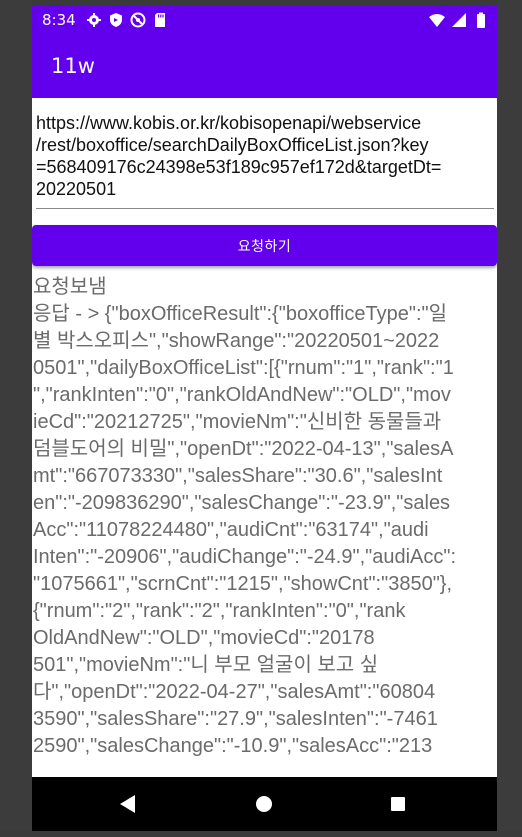 This screenshot has height=837, width=522. Describe the element at coordinates (127, 804) in the screenshot. I see `back-icon` at that location.